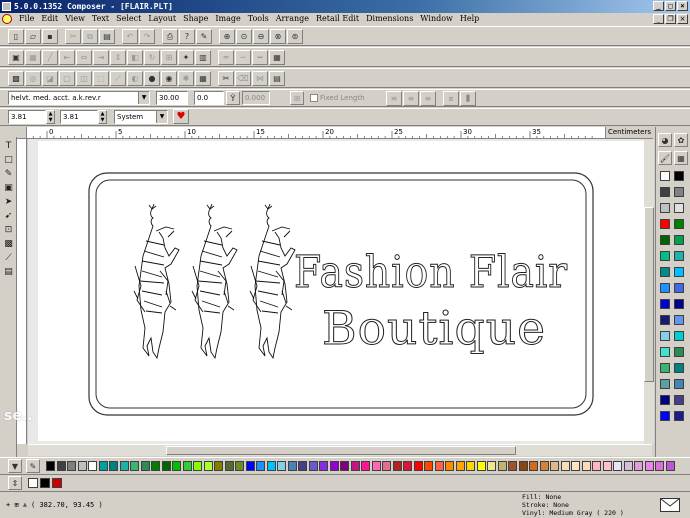 This screenshot has width=690, height=518. I want to click on align-center-icon: ⇔, so click(84, 57).